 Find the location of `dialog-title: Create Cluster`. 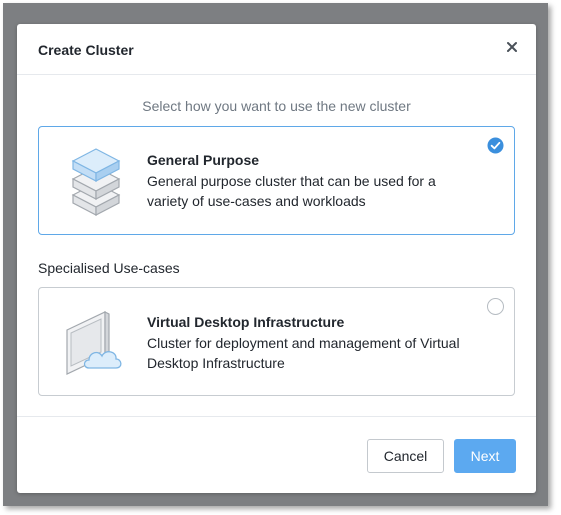

dialog-title: Create Cluster is located at coordinates (86, 50).